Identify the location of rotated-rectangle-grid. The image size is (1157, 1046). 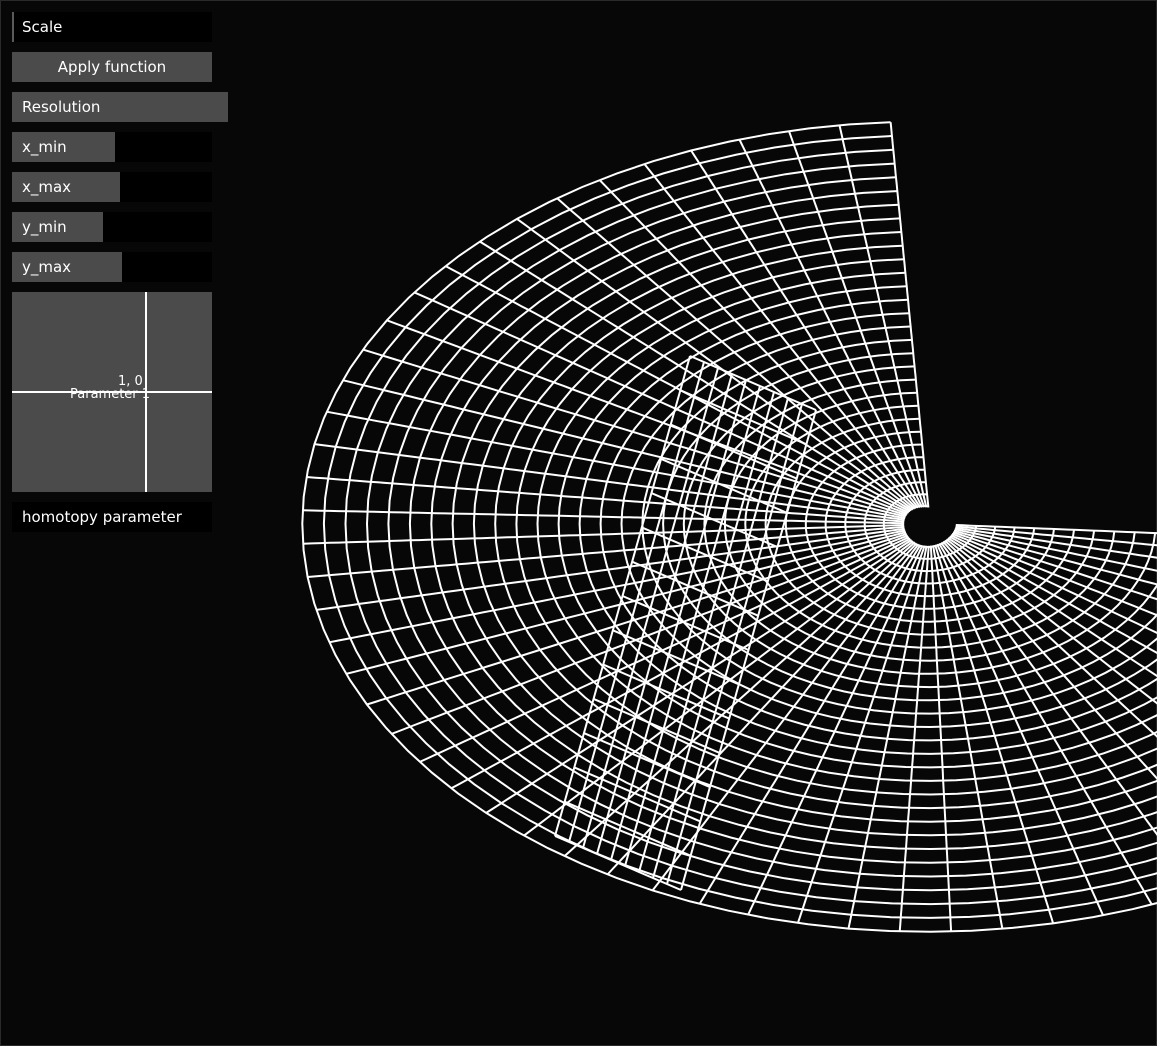
(685, 623).